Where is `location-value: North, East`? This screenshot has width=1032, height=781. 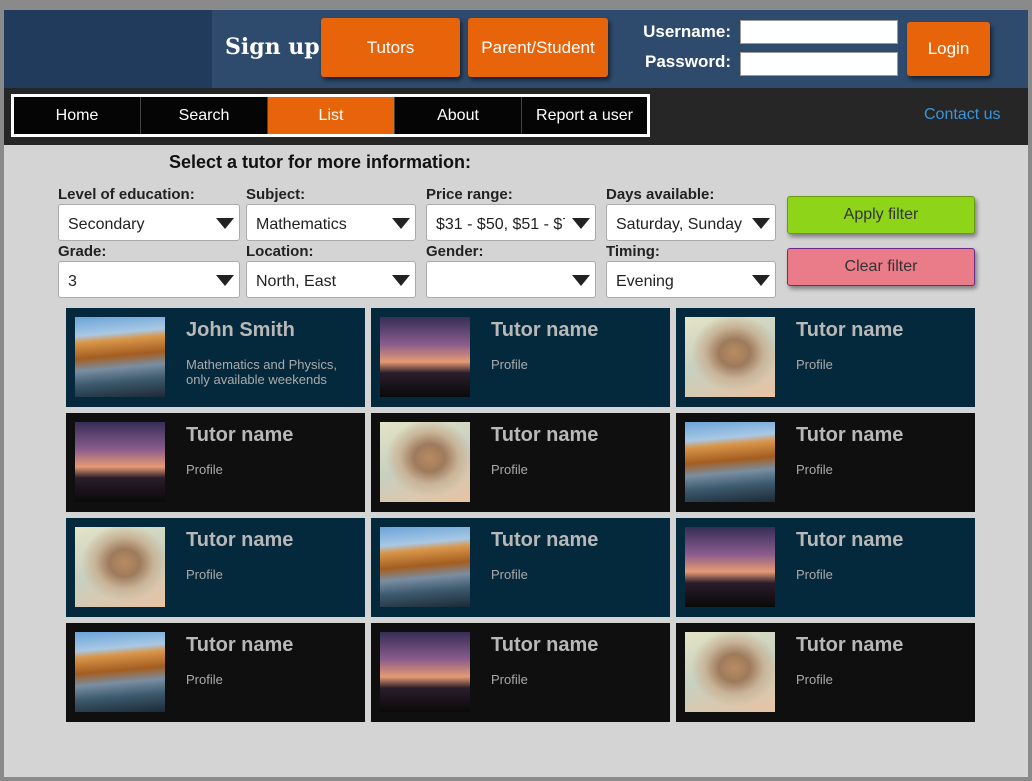 location-value: North, East is located at coordinates (296, 281).